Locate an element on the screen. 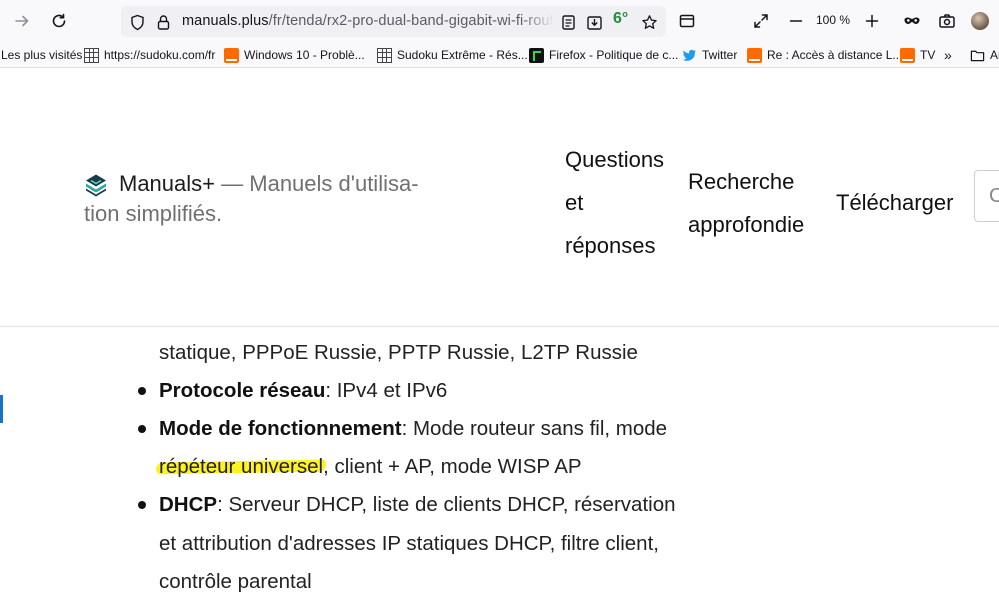 The width and height of the screenshot is (999, 611). private-mask-button is located at coordinates (912, 21).